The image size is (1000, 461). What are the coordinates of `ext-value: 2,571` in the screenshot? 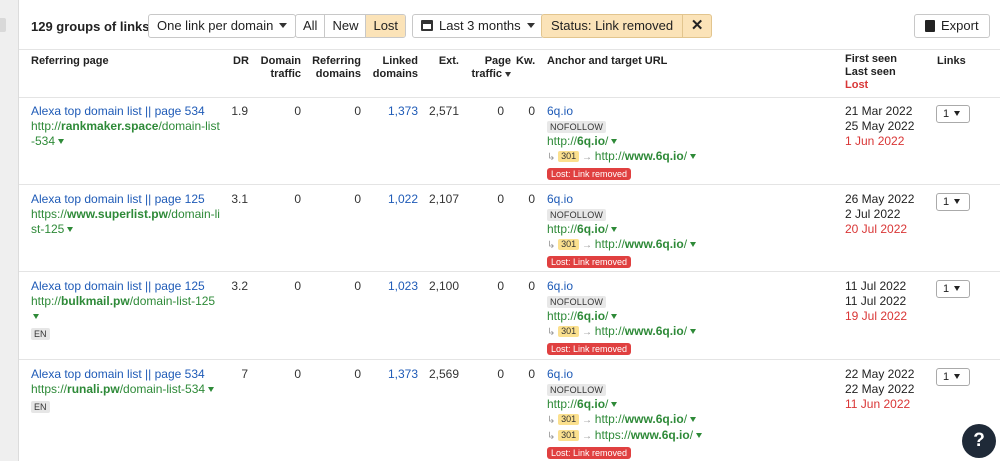 It's located at (443, 111).